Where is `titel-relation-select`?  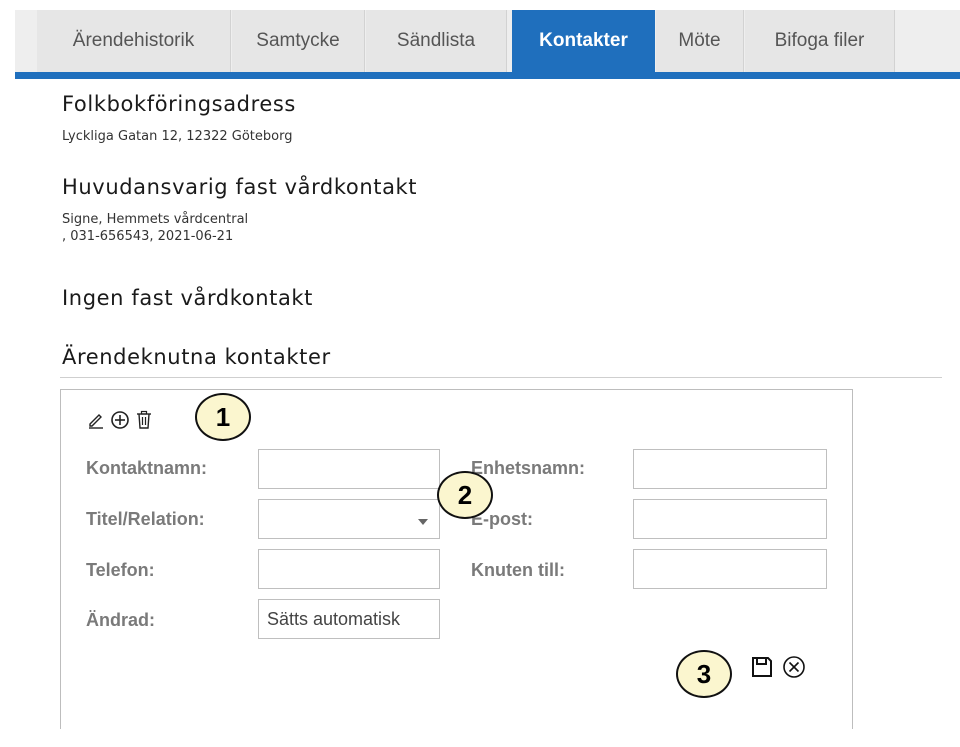 titel-relation-select is located at coordinates (349, 519).